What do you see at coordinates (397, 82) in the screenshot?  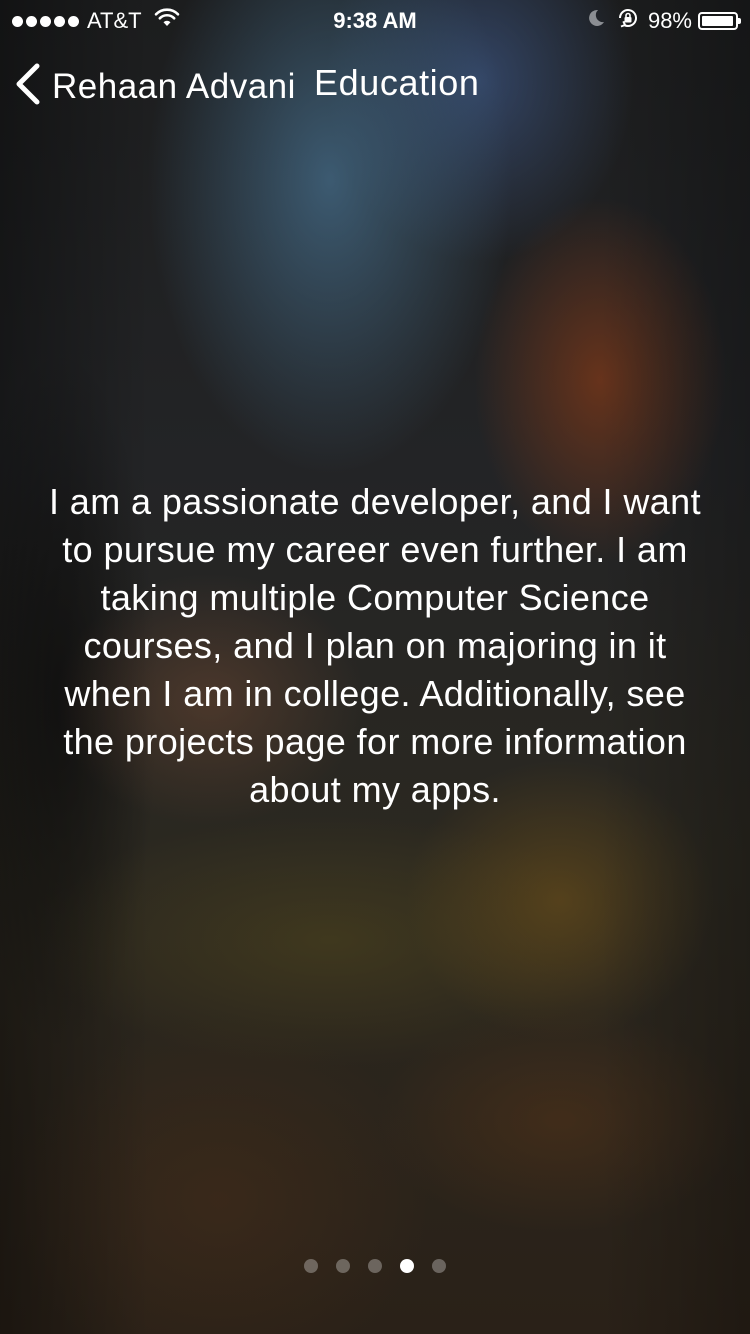 I see `page-title: Education` at bounding box center [397, 82].